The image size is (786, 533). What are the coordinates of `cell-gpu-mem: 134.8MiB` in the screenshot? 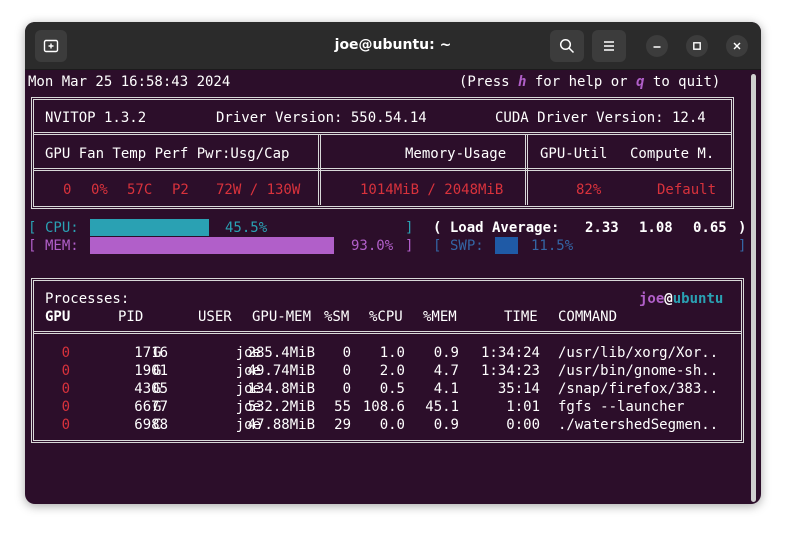 It's located at (281, 389).